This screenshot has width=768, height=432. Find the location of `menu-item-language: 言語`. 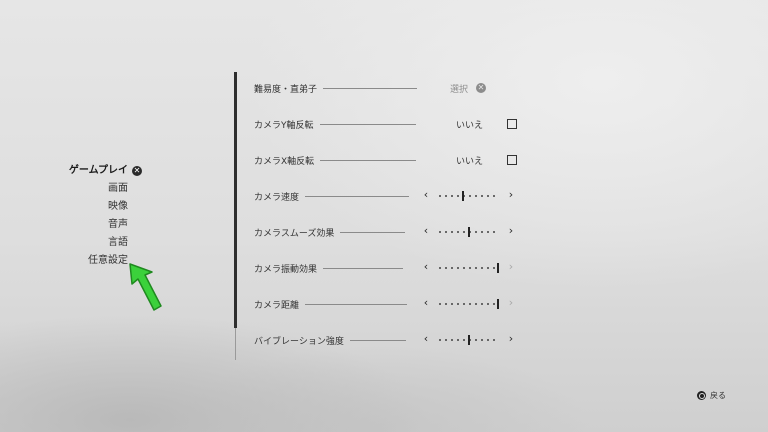

menu-item-language: 言語 is located at coordinates (118, 243).